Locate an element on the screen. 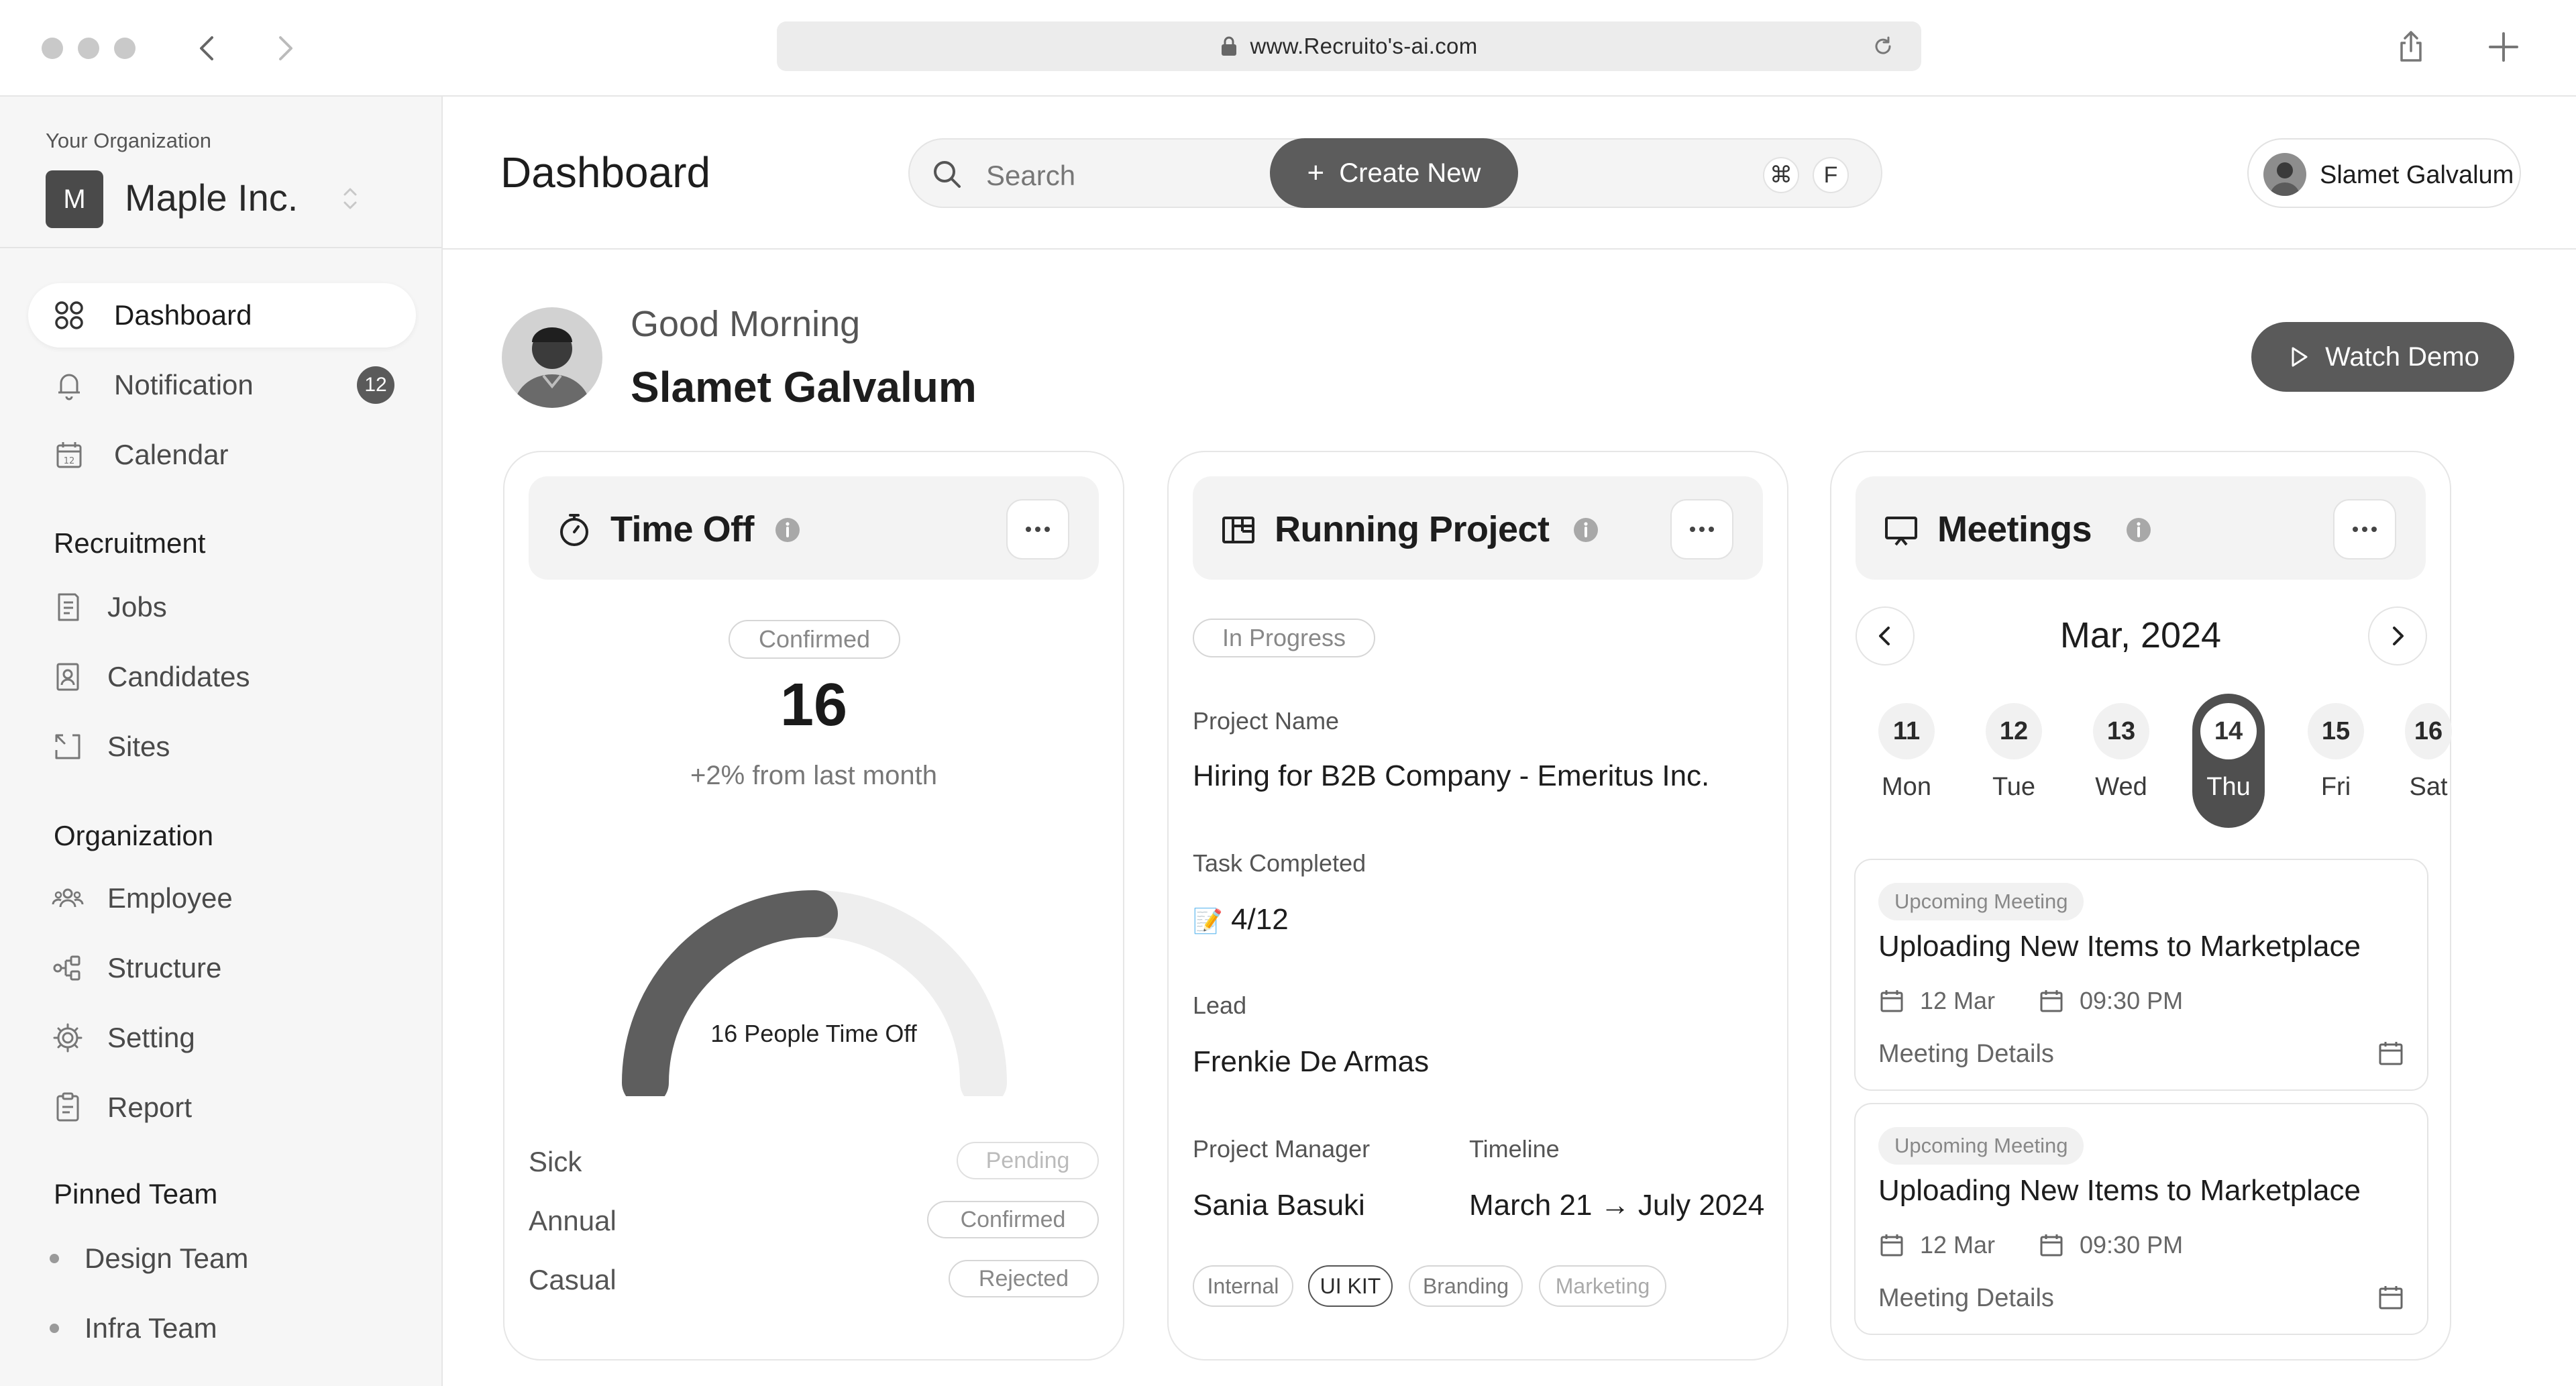  command-key-icon: ⌘ is located at coordinates (1781, 175).